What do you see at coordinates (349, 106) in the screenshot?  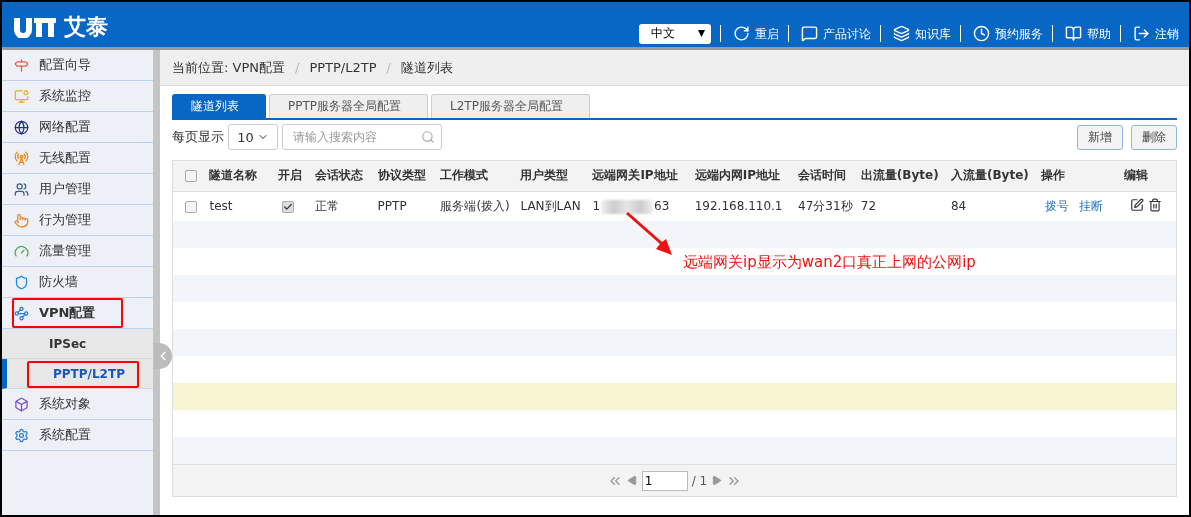 I see `tab: PPTP服务器全局配置` at bounding box center [349, 106].